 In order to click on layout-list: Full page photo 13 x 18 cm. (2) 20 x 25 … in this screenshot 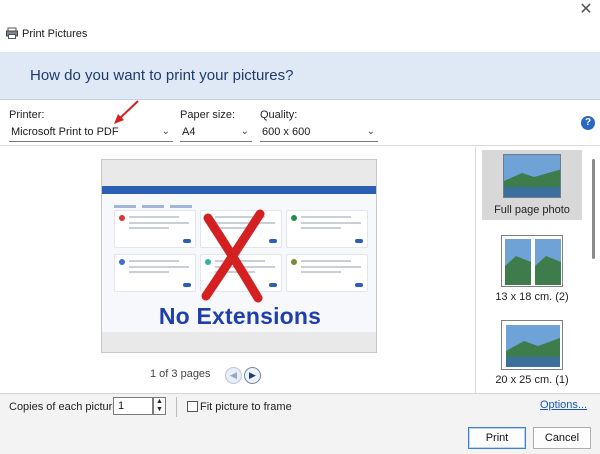, I will do `click(537, 270)`.